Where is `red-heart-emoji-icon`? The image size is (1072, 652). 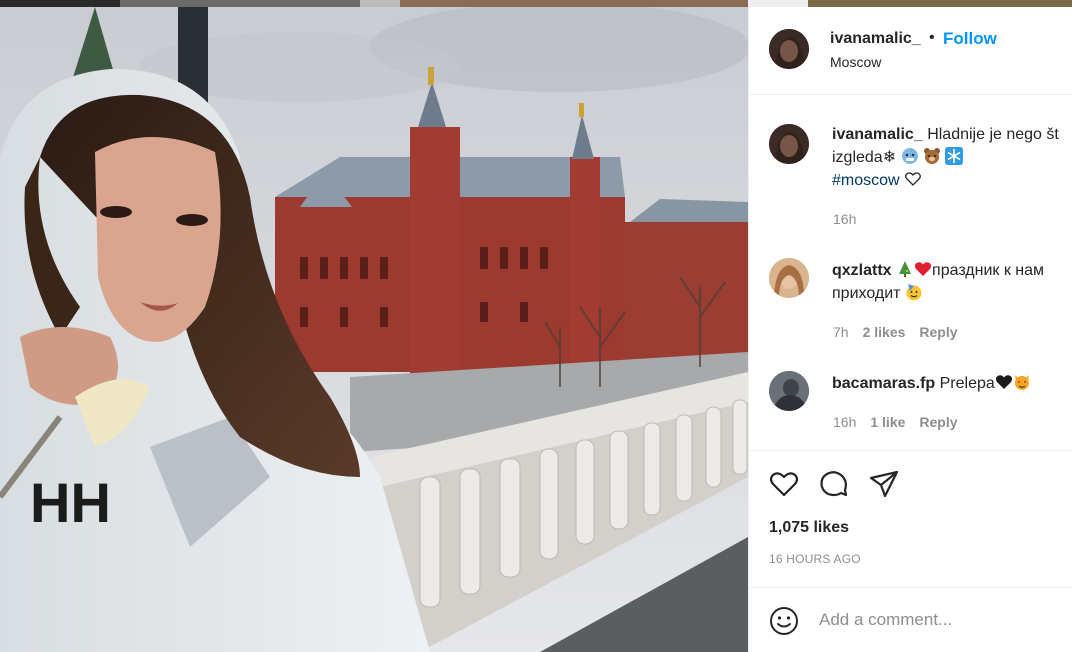
red-heart-emoji-icon is located at coordinates (923, 269).